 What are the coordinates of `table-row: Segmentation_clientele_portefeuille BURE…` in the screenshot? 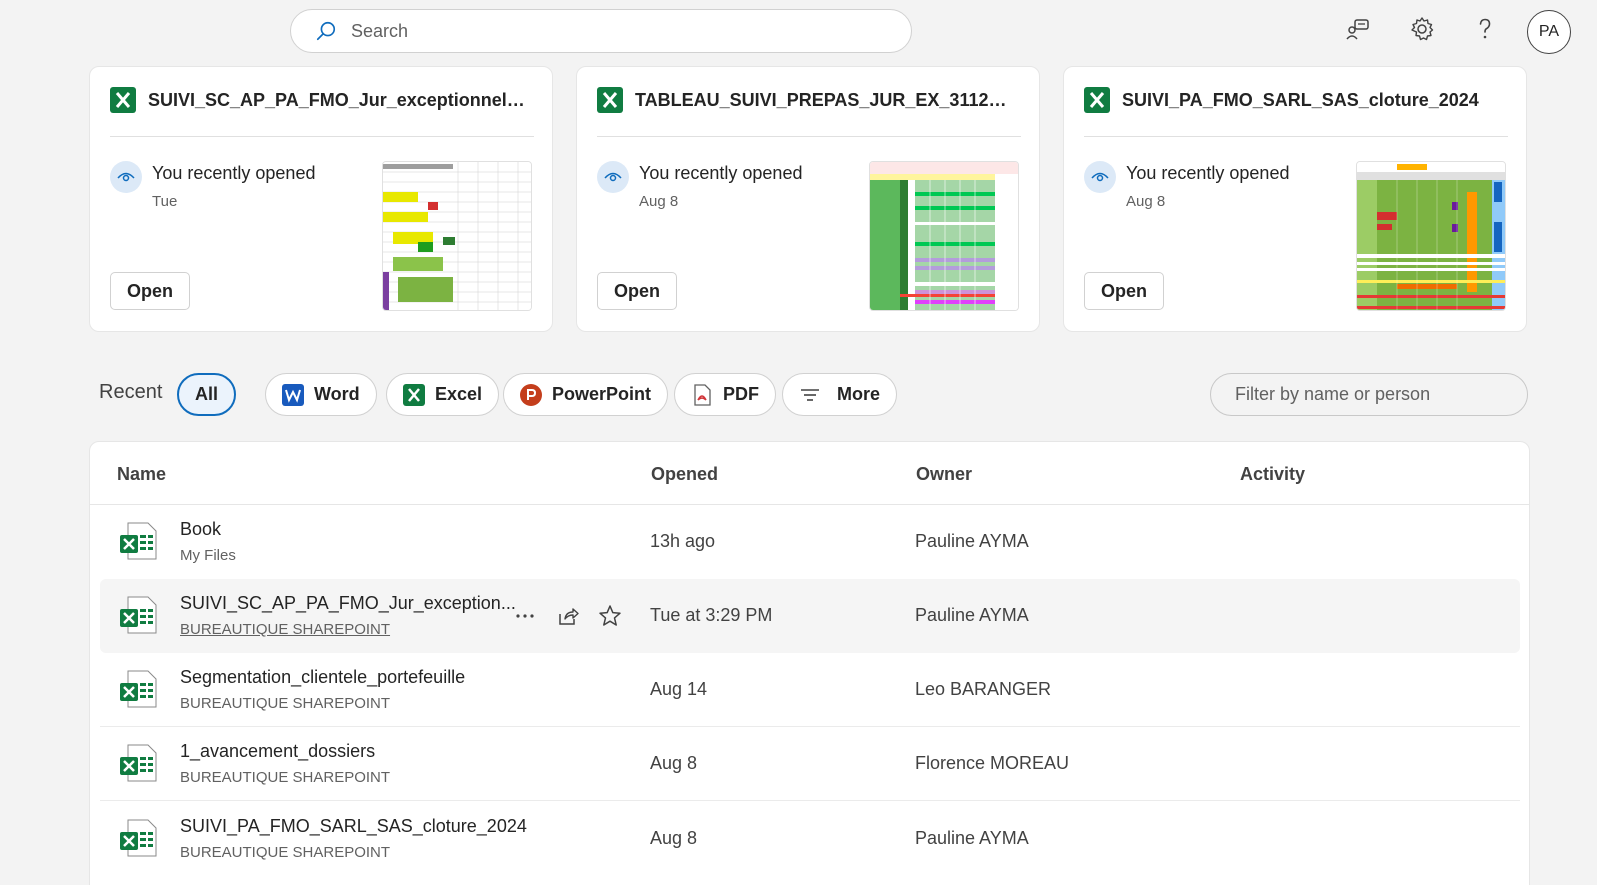 It's located at (810, 690).